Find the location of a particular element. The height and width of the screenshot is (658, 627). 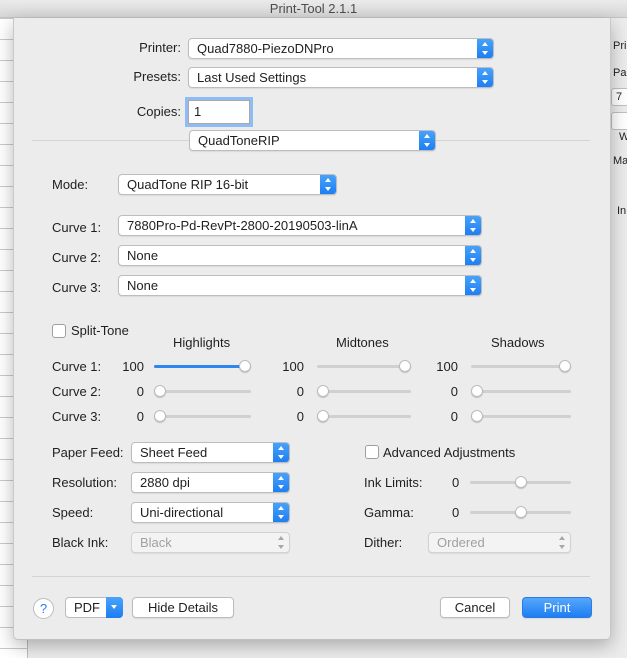

gamma-knob is located at coordinates (520, 512).